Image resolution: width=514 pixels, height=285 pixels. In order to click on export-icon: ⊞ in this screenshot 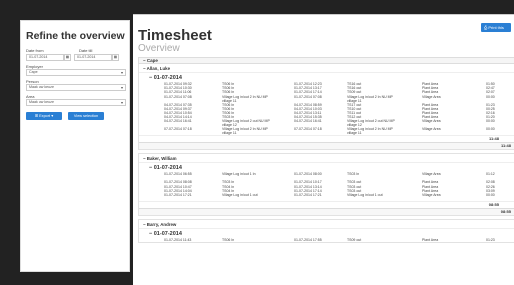, I will do `click(36, 116)`.